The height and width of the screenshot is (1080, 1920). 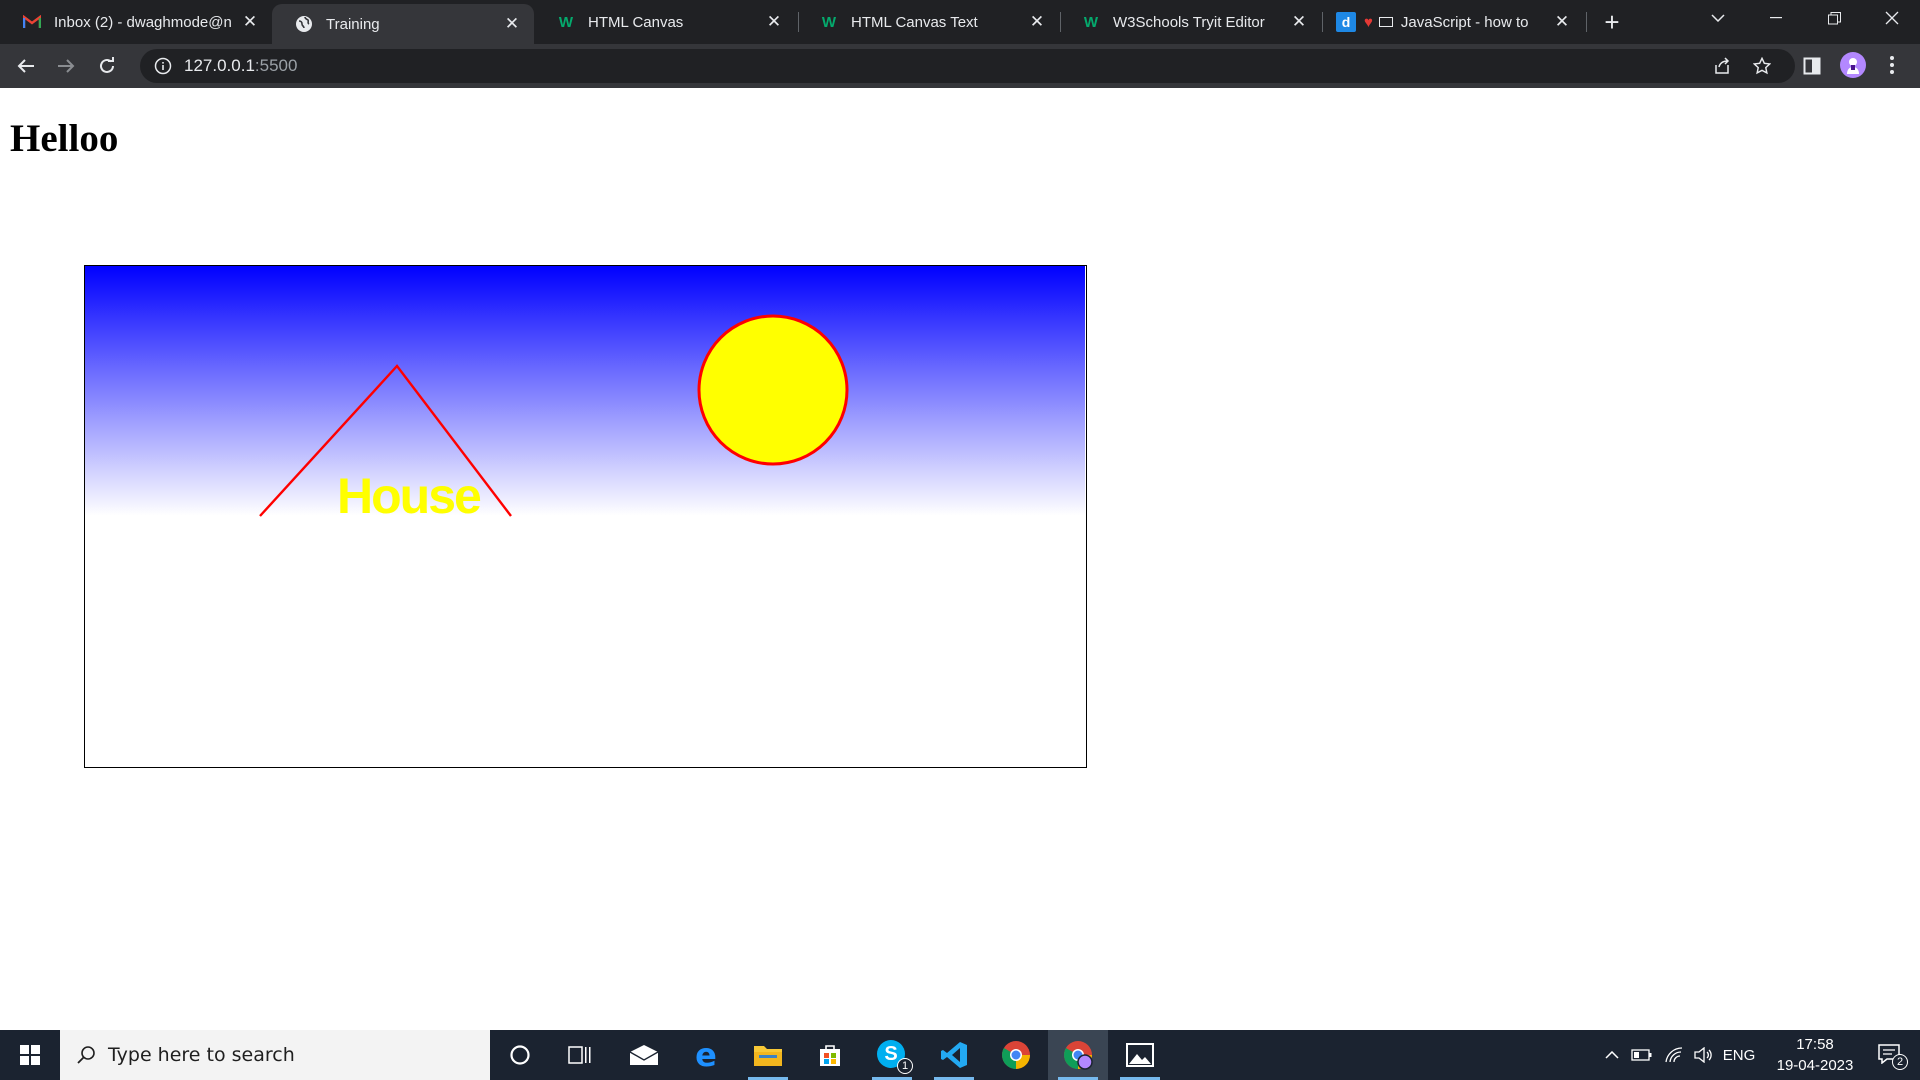 I want to click on close-window-icon, so click(x=1892, y=18).